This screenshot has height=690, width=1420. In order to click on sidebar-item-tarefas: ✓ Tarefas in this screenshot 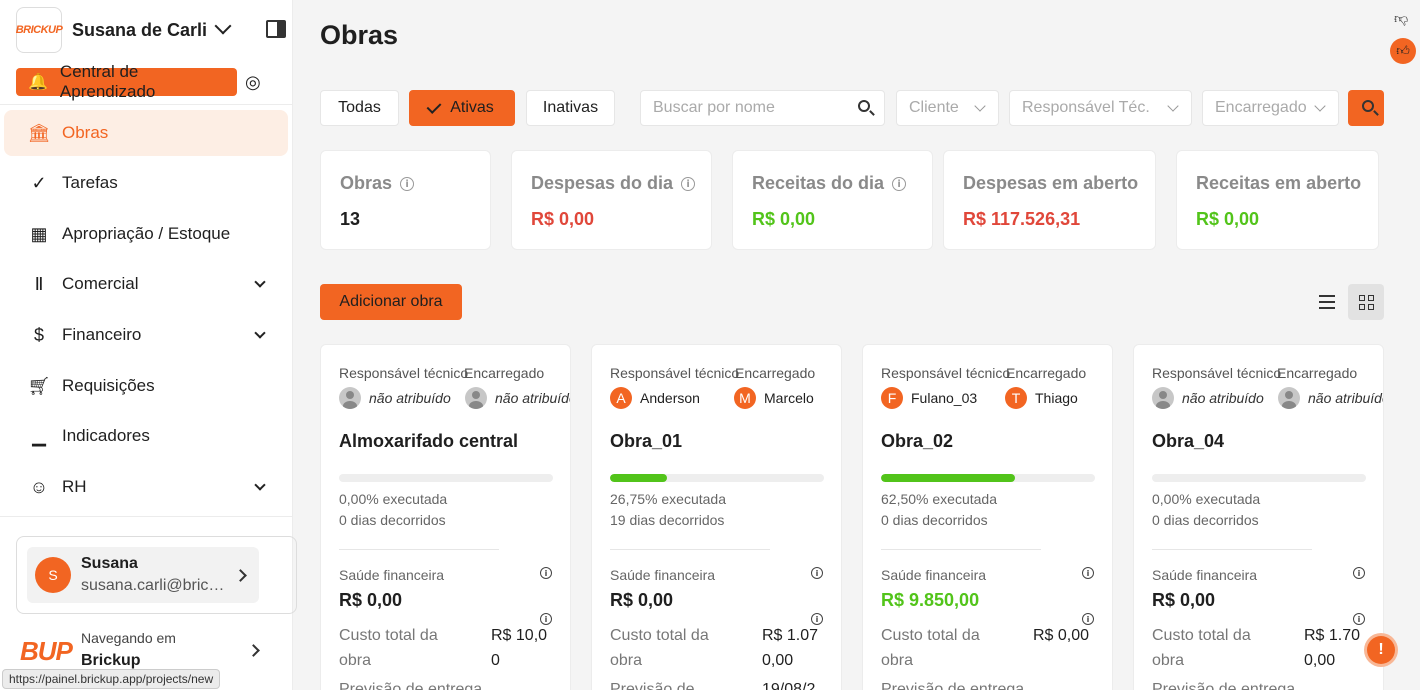, I will do `click(146, 183)`.